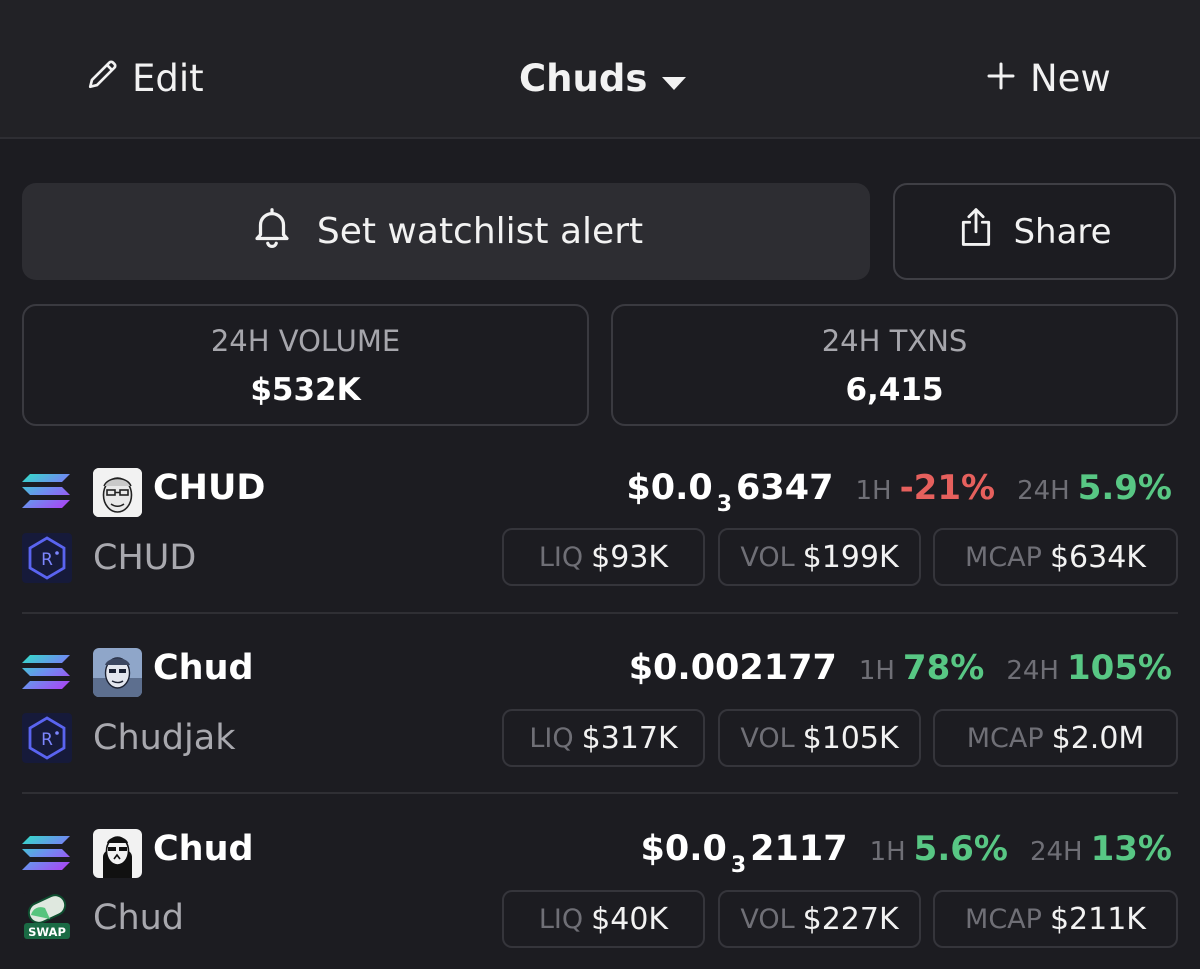 This screenshot has width=1200, height=969. What do you see at coordinates (1097, 557) in the screenshot?
I see `mcap-value: $634K` at bounding box center [1097, 557].